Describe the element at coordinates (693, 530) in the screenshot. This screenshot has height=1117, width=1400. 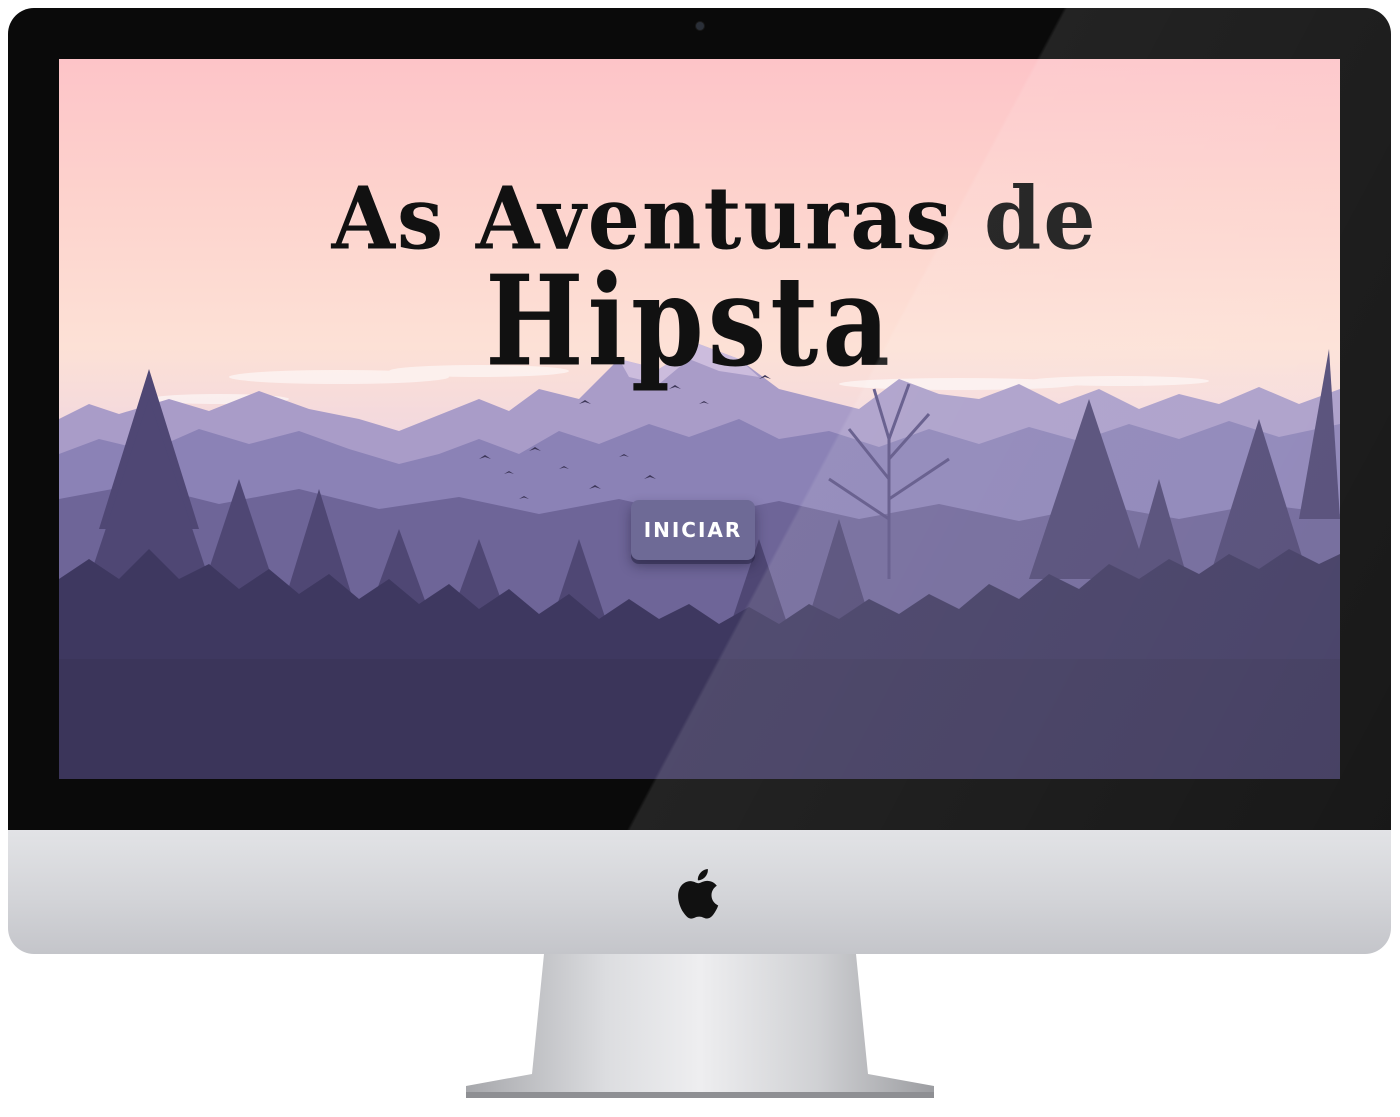
I see `start-button: INICIAR` at that location.